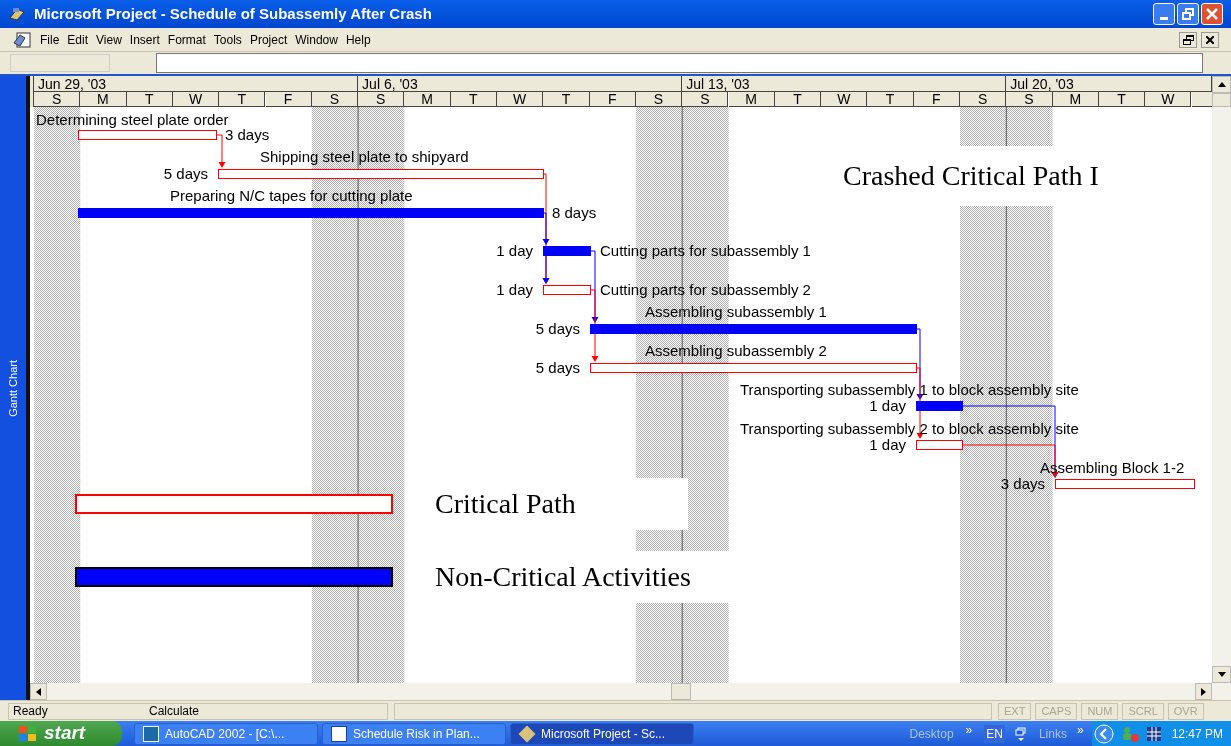 The width and height of the screenshot is (1231, 746). I want to click on scroll-left-button, so click(38, 691).